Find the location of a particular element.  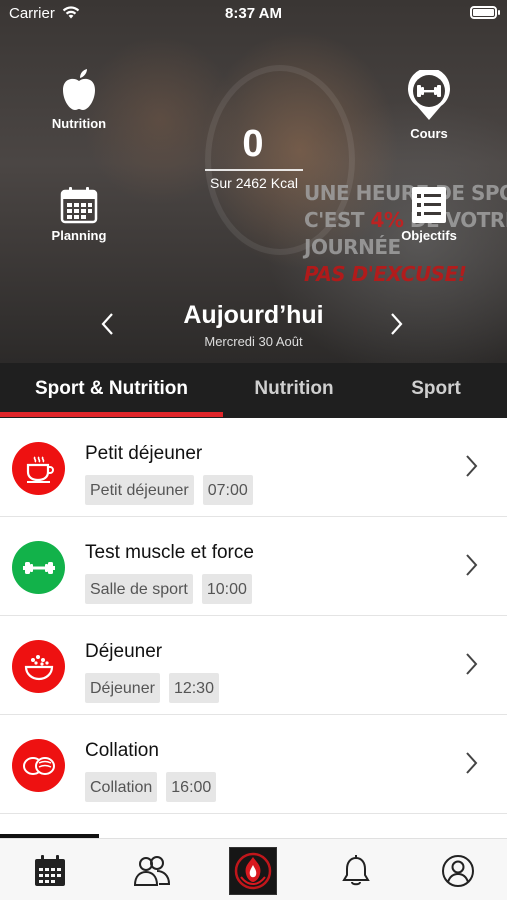

poster-line-4: PAS D'EXCUSE! is located at coordinates (385, 274).